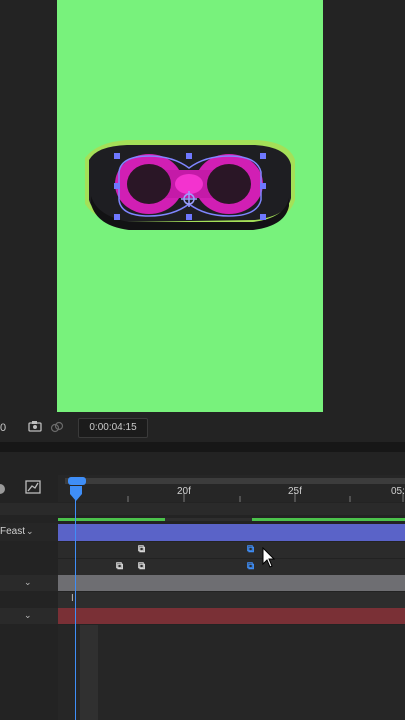 The height and width of the screenshot is (720, 405). Describe the element at coordinates (12, 531) in the screenshot. I see `layer-name: Feast` at that location.